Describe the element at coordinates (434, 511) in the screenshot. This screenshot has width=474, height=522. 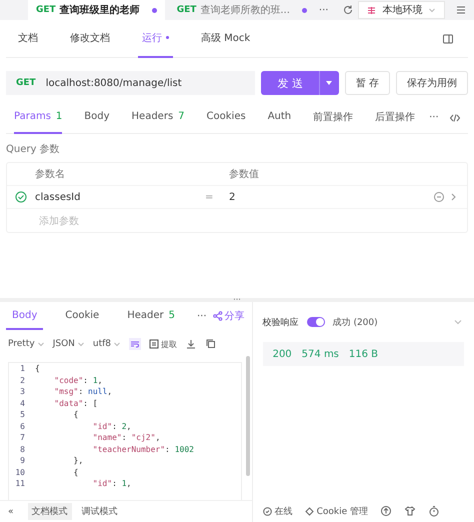
I see `timer-icon` at that location.